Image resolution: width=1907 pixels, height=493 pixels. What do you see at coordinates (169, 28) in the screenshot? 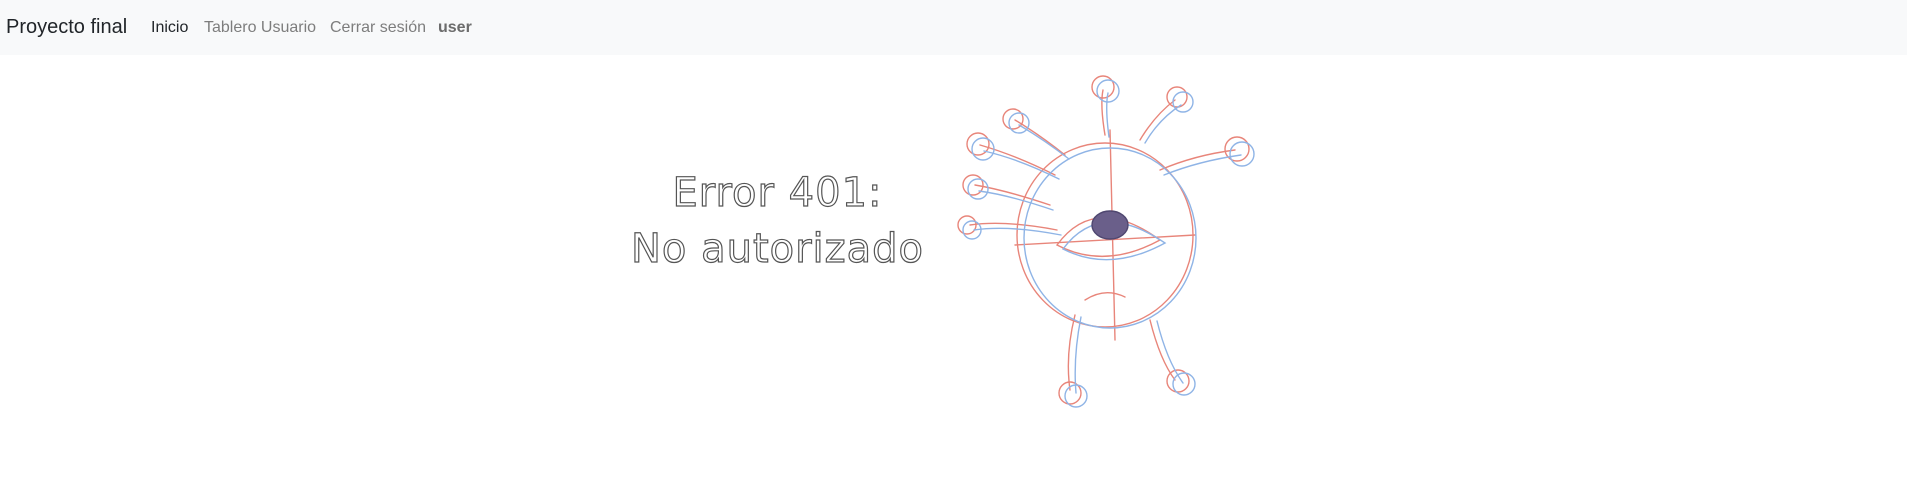
I see `nav-link-inicio: Inicio` at bounding box center [169, 28].